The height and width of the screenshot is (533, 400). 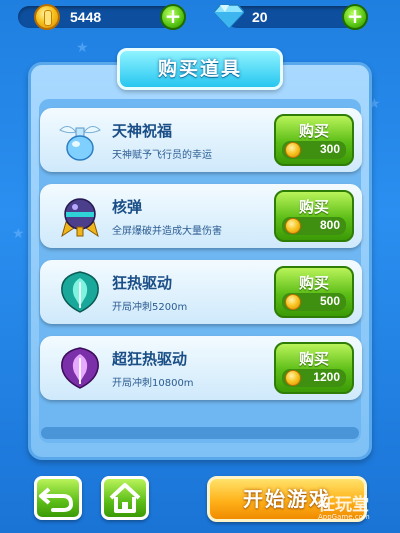 What do you see at coordinates (314, 150) in the screenshot?
I see `price-tag: 300` at bounding box center [314, 150].